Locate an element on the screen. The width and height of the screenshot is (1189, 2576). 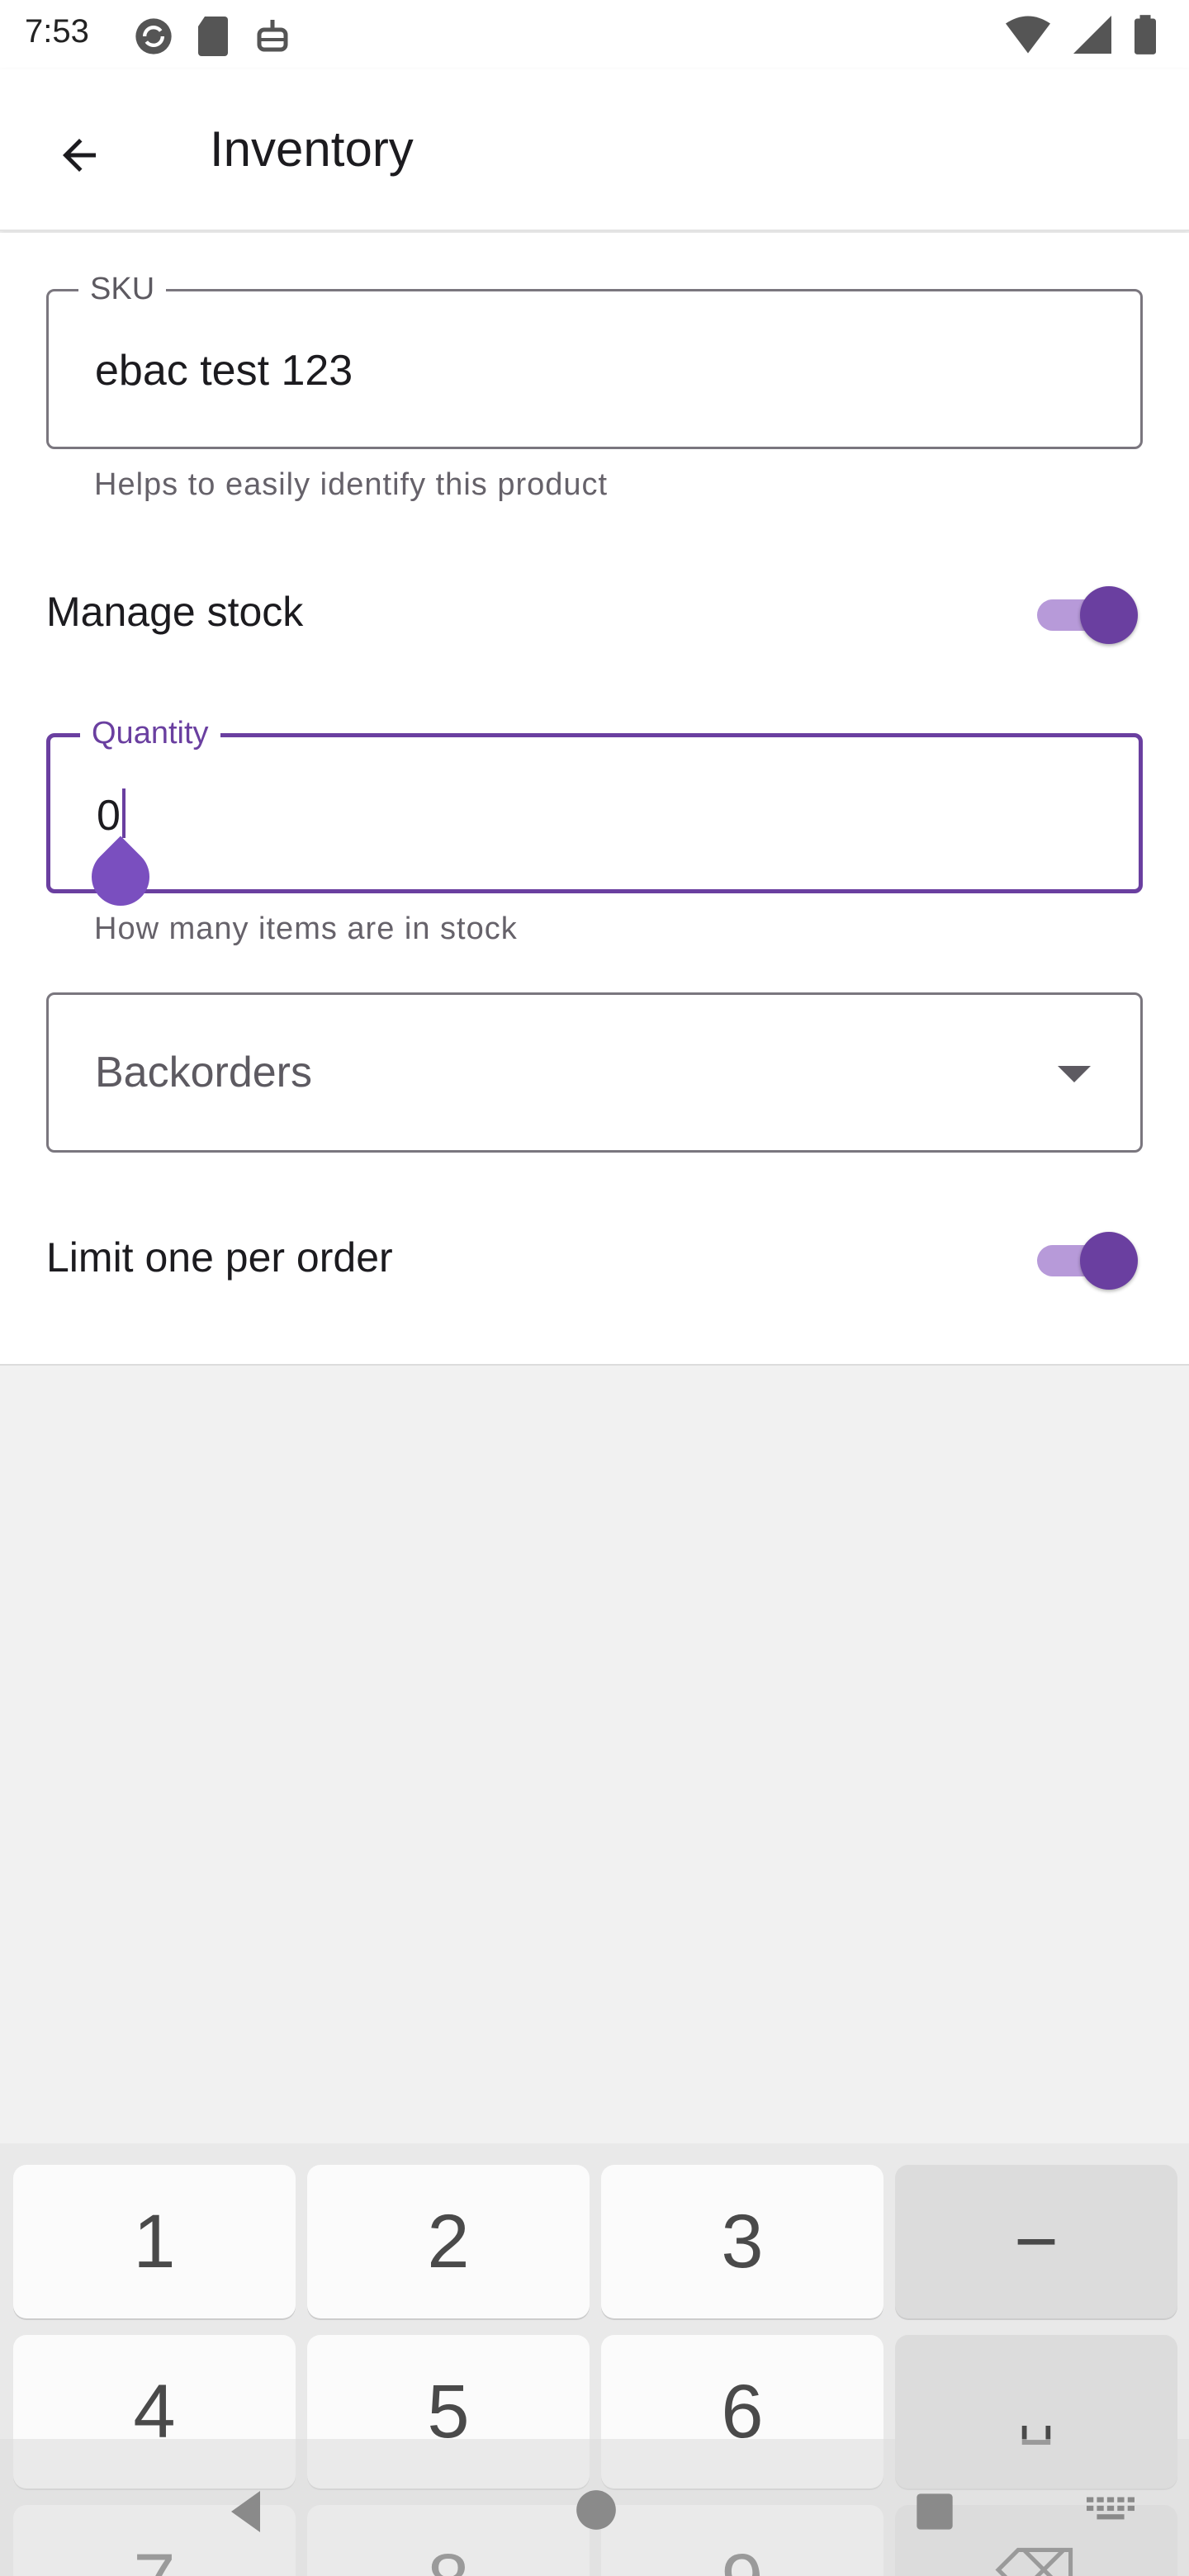
quantity-value: 0 is located at coordinates (109, 816).